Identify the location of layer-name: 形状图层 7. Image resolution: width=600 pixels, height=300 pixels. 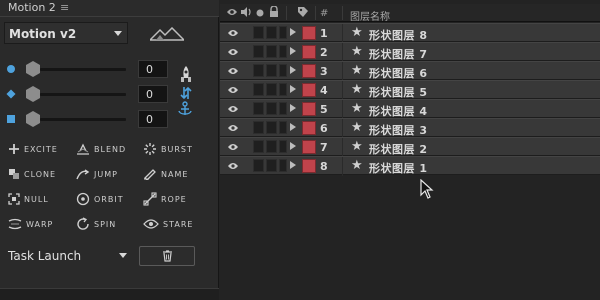
(398, 54).